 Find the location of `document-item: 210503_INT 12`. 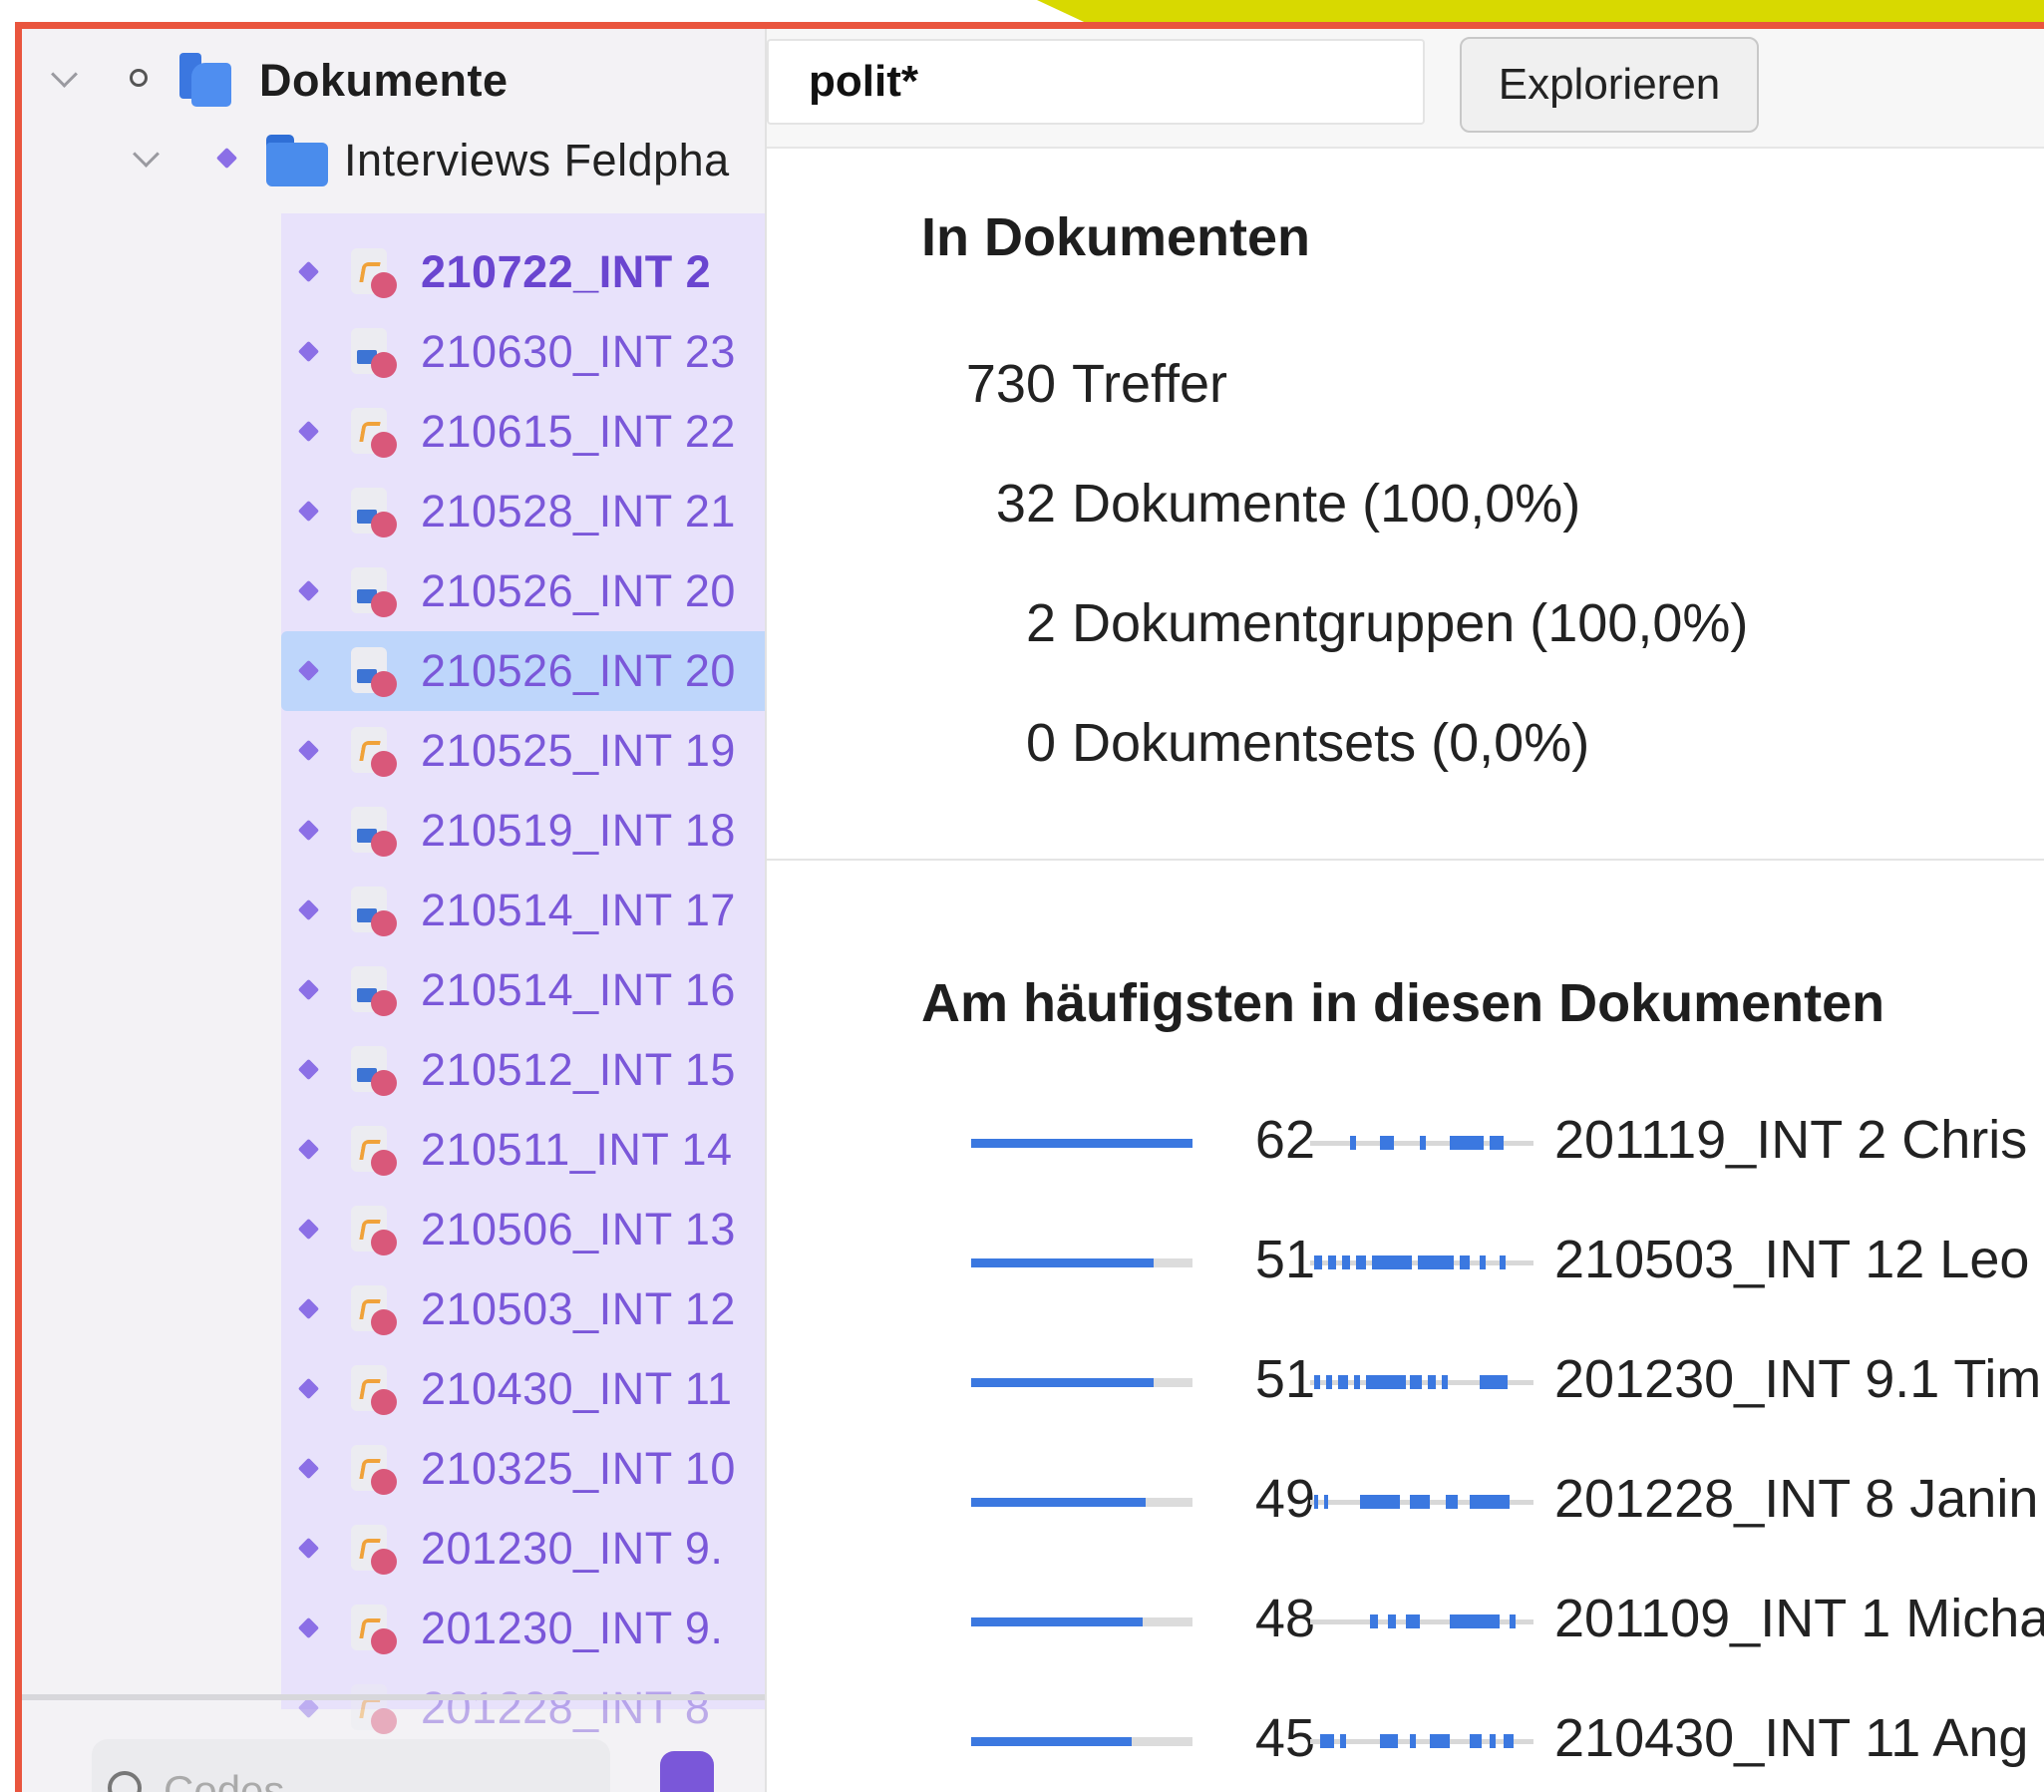

document-item: 210503_INT 12 is located at coordinates (393, 1309).